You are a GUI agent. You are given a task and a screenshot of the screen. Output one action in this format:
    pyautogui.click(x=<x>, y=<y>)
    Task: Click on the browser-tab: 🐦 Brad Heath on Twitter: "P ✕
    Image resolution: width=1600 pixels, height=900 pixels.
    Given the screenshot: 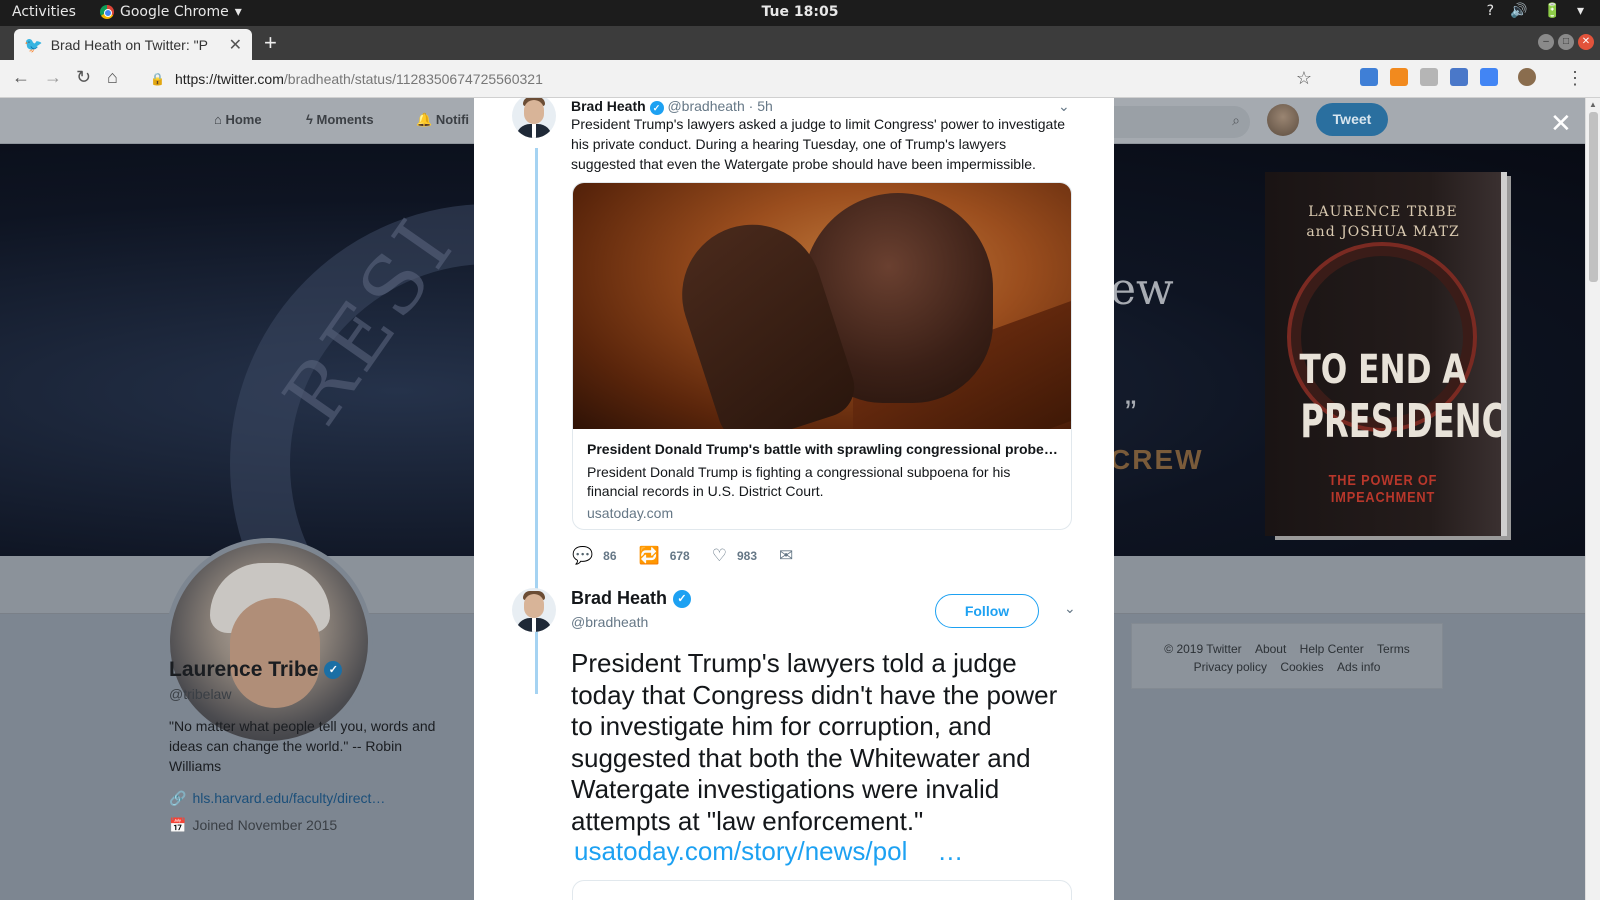 What is the action you would take?
    pyautogui.click(x=133, y=44)
    